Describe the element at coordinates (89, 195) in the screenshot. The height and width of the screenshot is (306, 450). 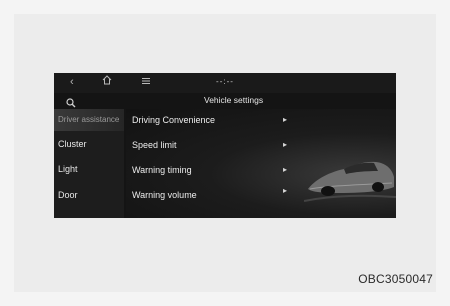
I see `sidebar-item-door: Door` at that location.